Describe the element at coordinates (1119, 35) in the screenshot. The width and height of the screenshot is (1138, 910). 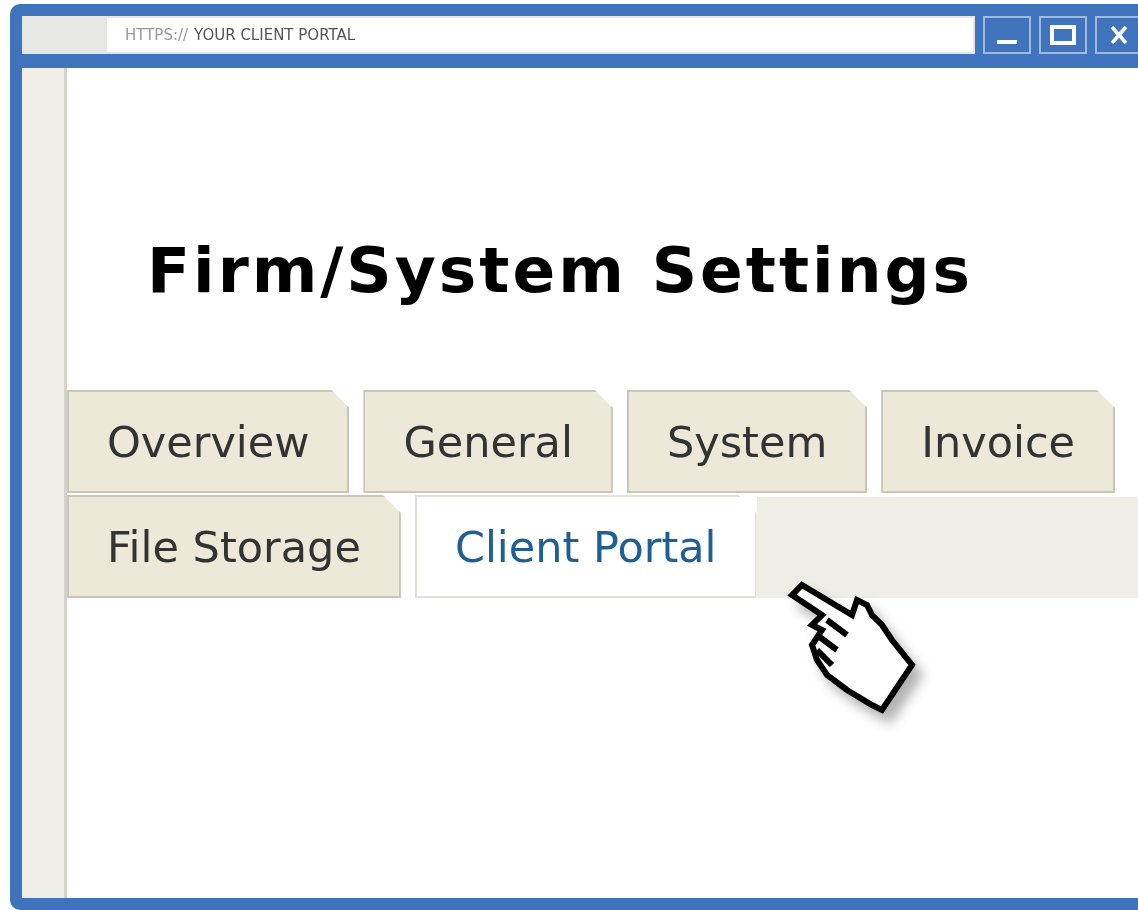
I see `close-icon` at that location.